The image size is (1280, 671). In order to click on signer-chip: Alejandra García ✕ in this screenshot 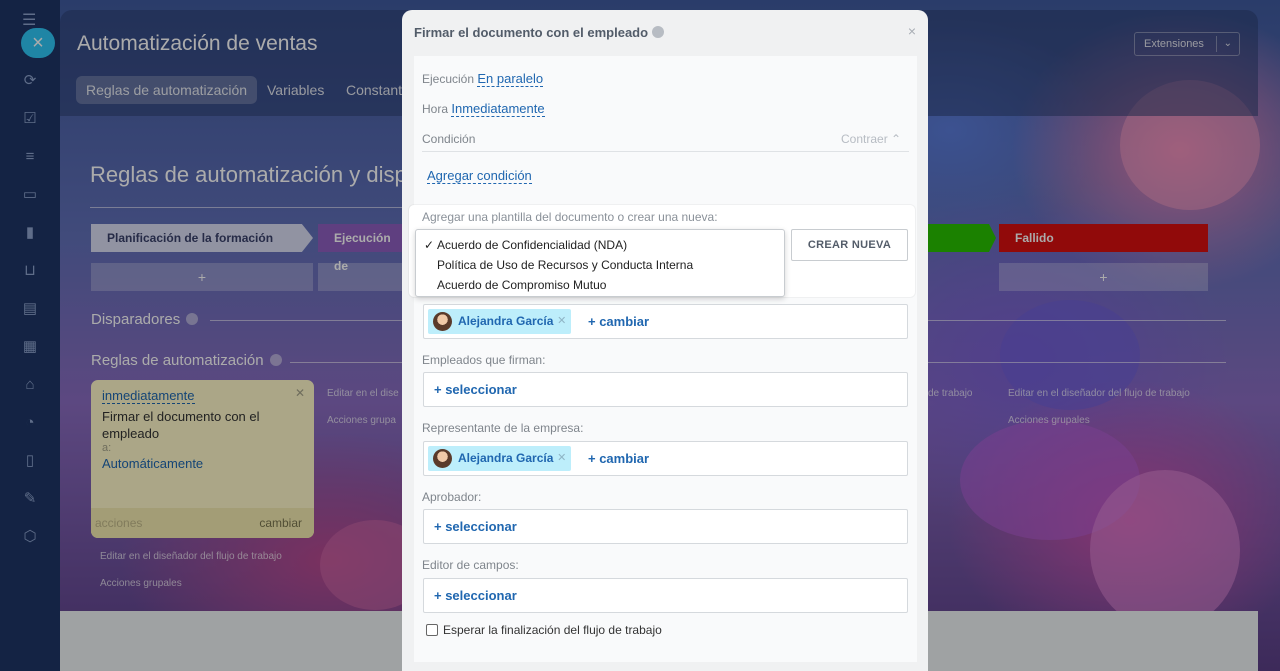, I will do `click(500, 321)`.